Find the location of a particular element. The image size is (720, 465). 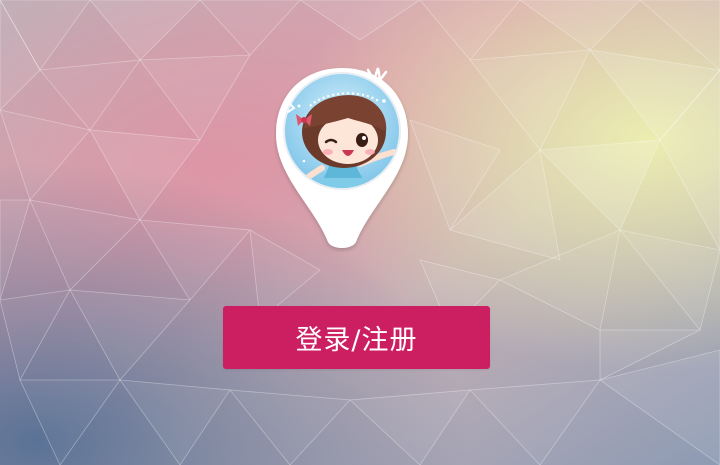

login-register-button: 登录/注册 is located at coordinates (356, 337).